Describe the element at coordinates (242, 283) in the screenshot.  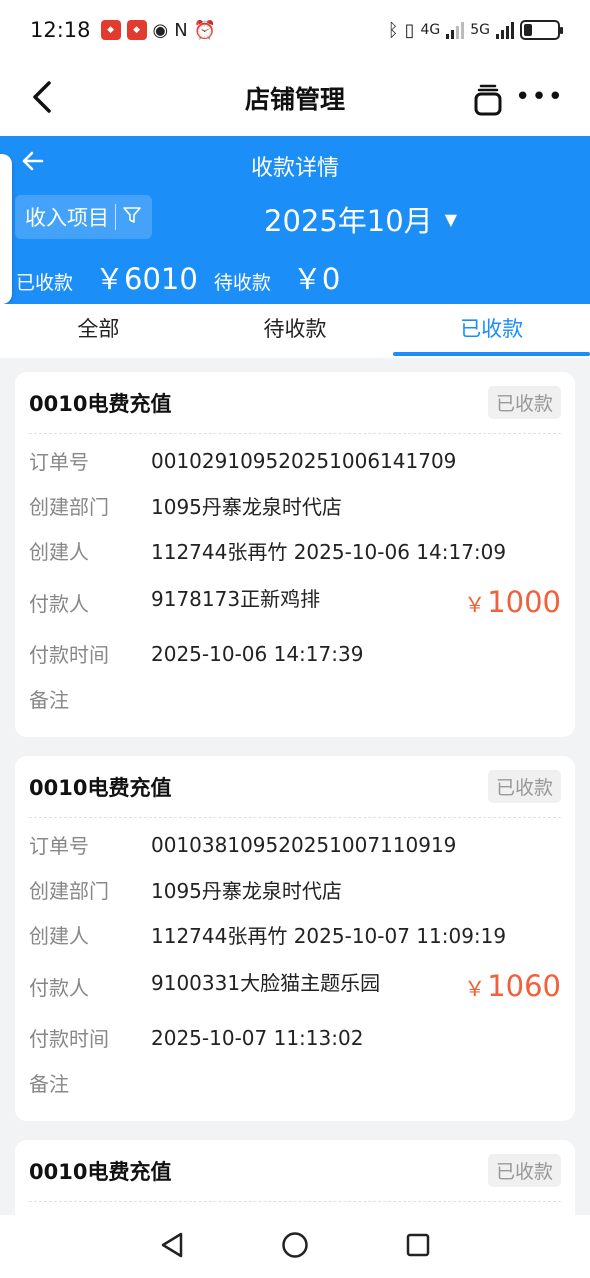
I see `pending-label: 待收款` at that location.